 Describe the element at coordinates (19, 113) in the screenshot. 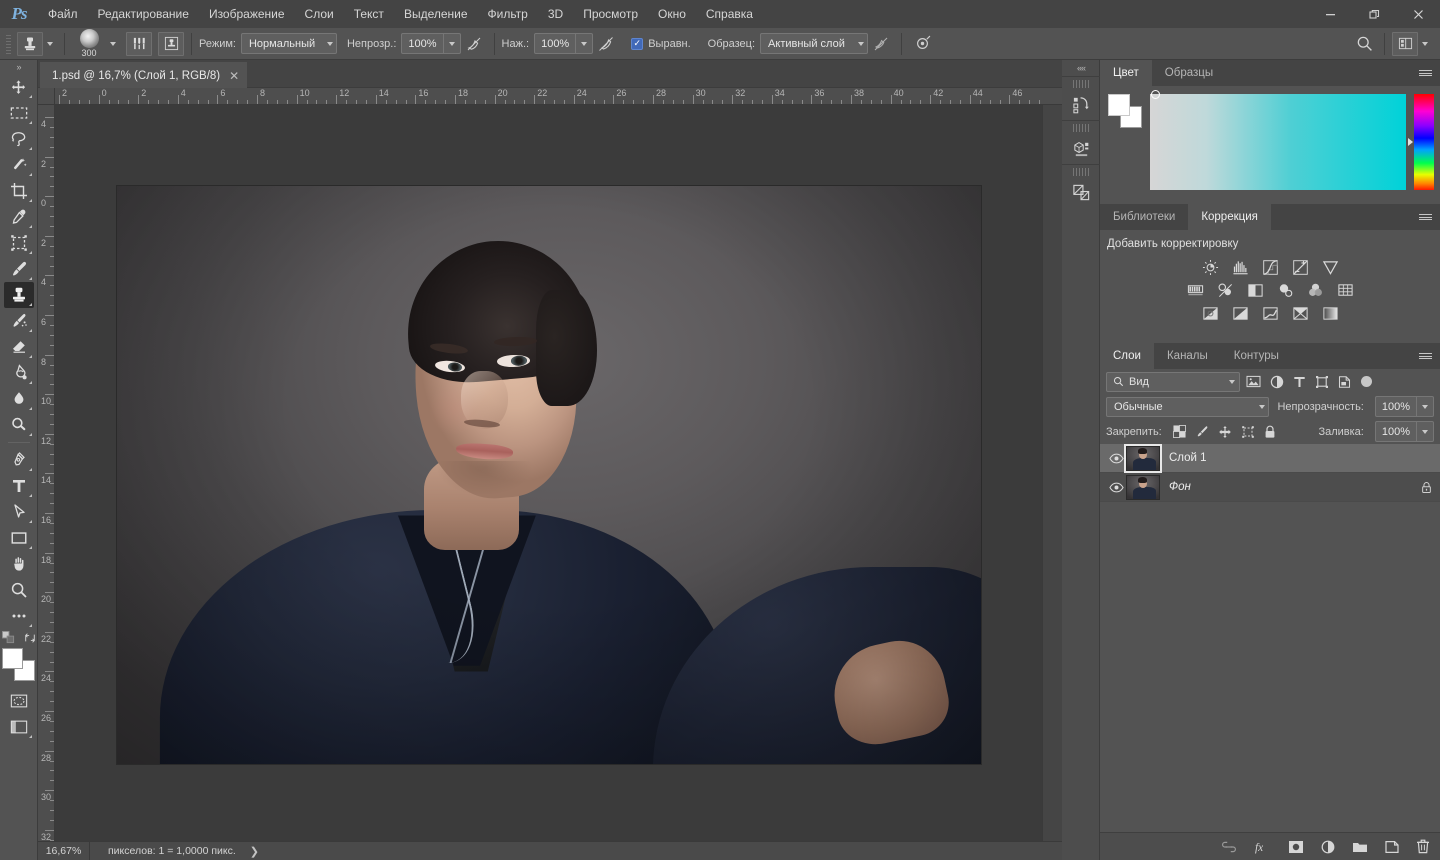

I see `rectangular-marquee-tool` at that location.